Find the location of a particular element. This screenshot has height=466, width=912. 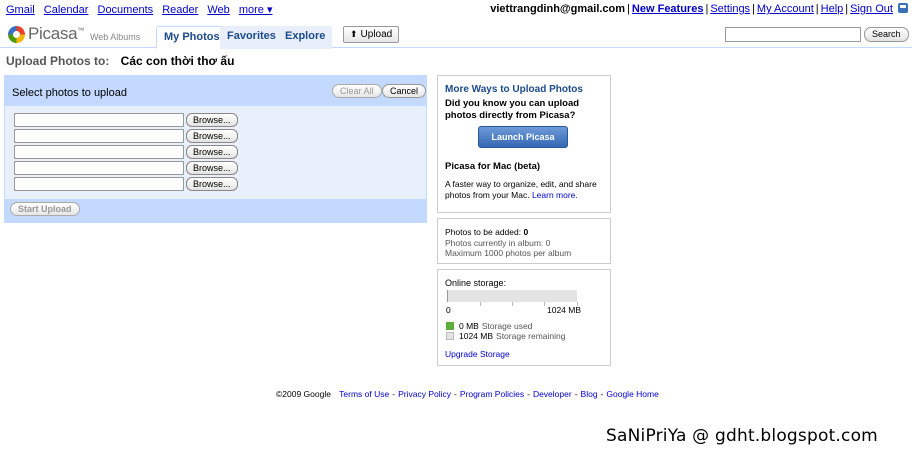

used-swatch is located at coordinates (450, 326).